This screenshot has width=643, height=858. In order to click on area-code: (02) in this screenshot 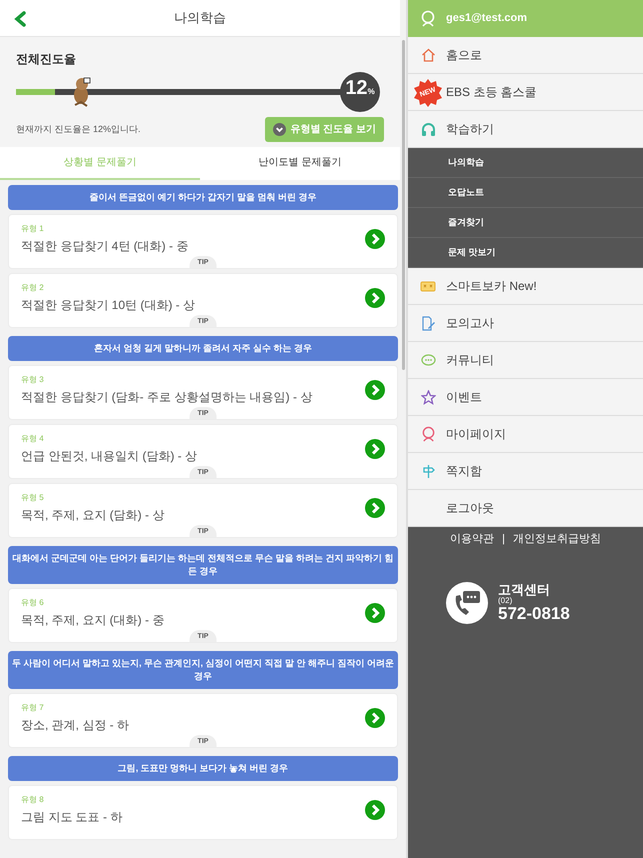, I will do `click(505, 601)`.